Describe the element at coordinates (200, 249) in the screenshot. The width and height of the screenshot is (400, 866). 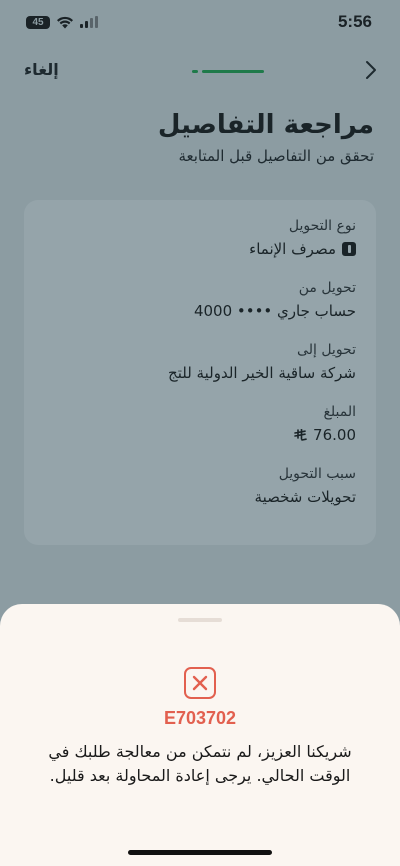
I see `detail-value-wrap: مصرف الإنماء` at that location.